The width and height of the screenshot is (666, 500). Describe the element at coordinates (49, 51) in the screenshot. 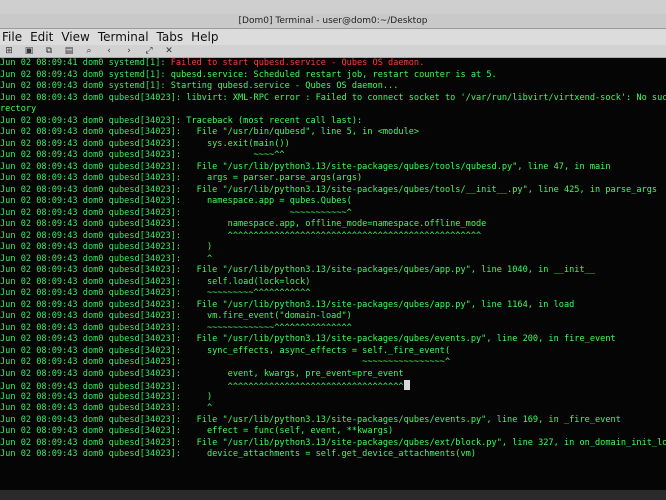

I see `copy-icon: ⧉` at that location.